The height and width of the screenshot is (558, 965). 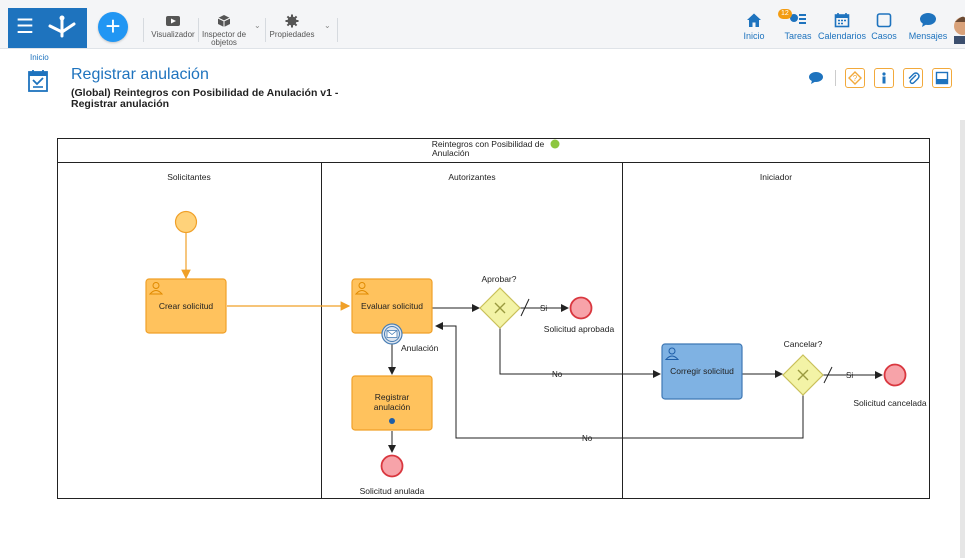 I want to click on task-label: Evaluar solicitud, so click(x=392, y=306).